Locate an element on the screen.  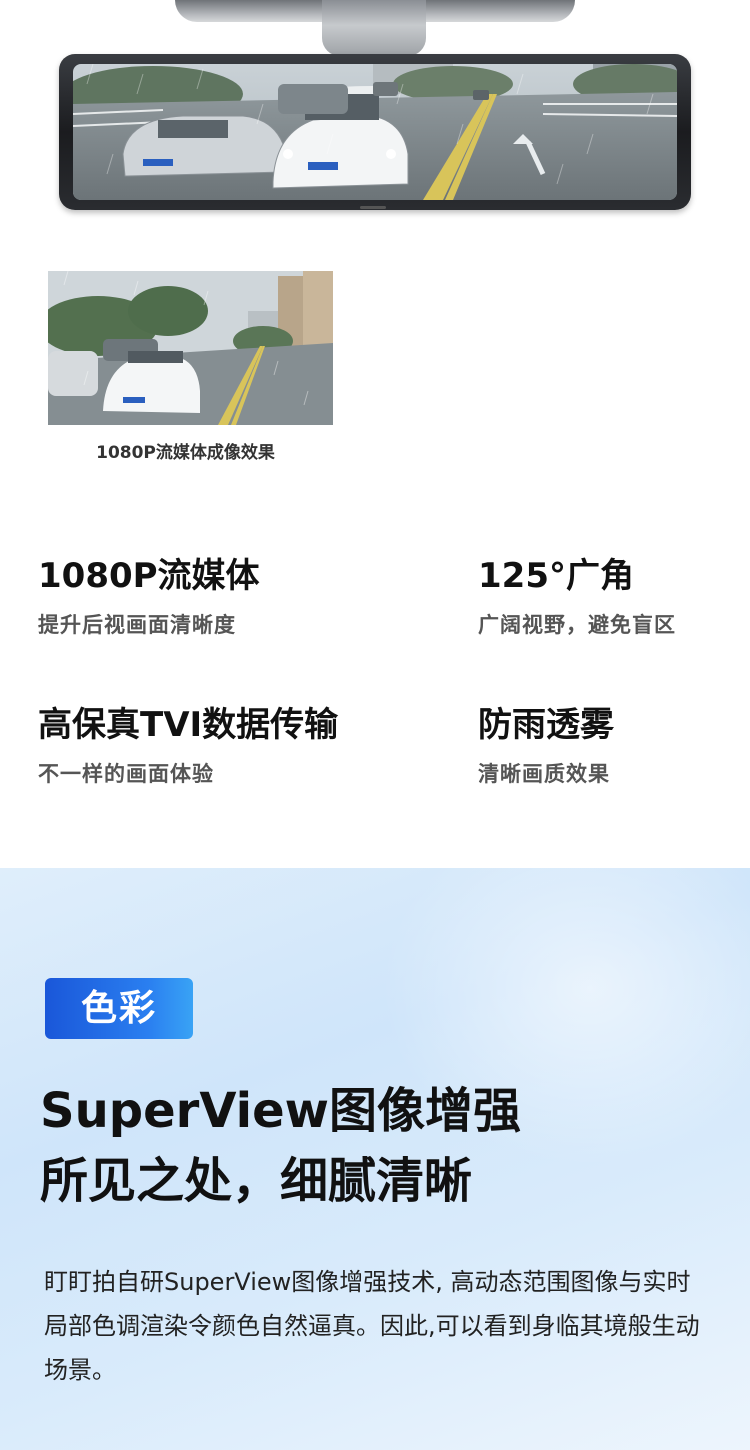
feature-title: 1080P流媒体 is located at coordinates (149, 576).